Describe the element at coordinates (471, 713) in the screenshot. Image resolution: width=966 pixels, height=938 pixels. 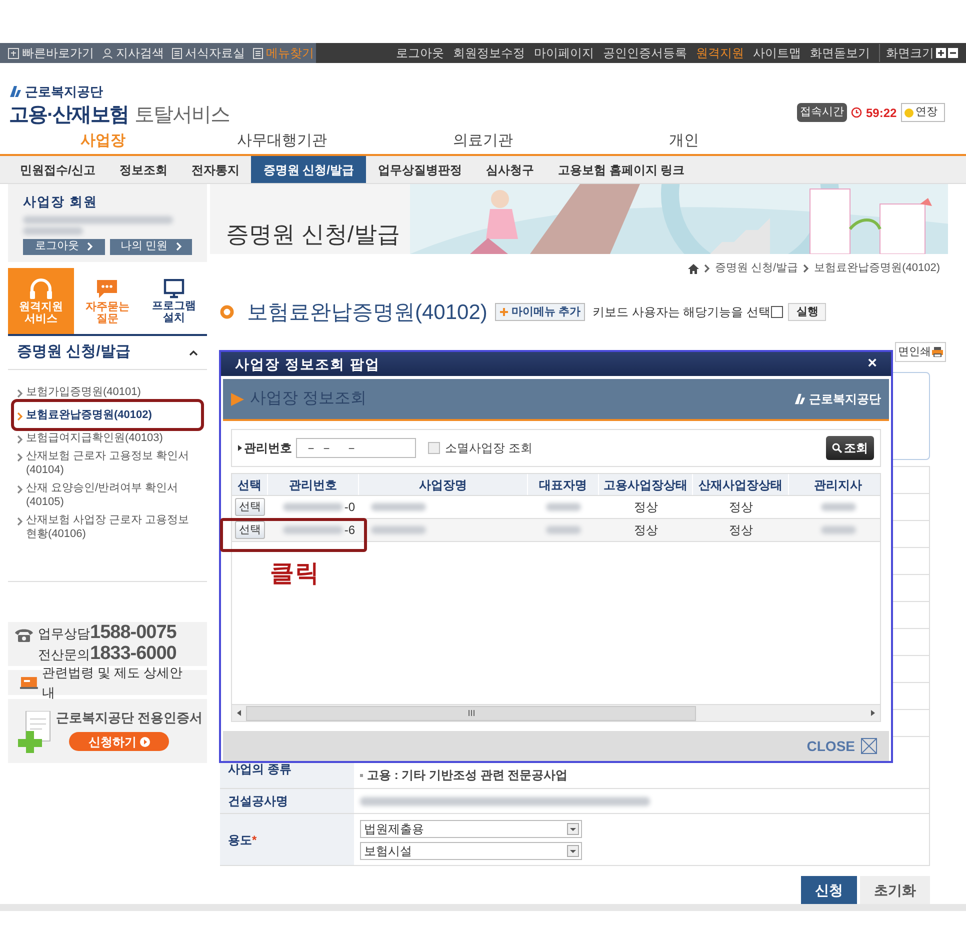
I see `scrollbar-thumb` at that location.